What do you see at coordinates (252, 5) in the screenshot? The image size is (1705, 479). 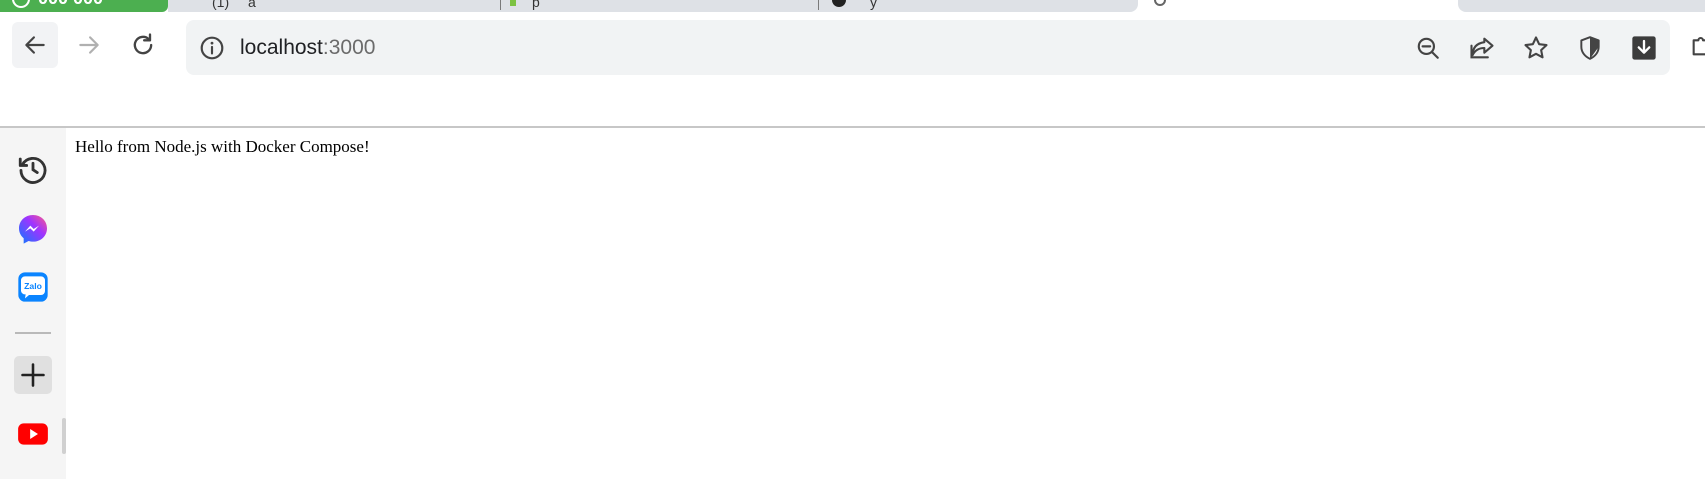 I see `tab-title-fragment: a` at bounding box center [252, 5].